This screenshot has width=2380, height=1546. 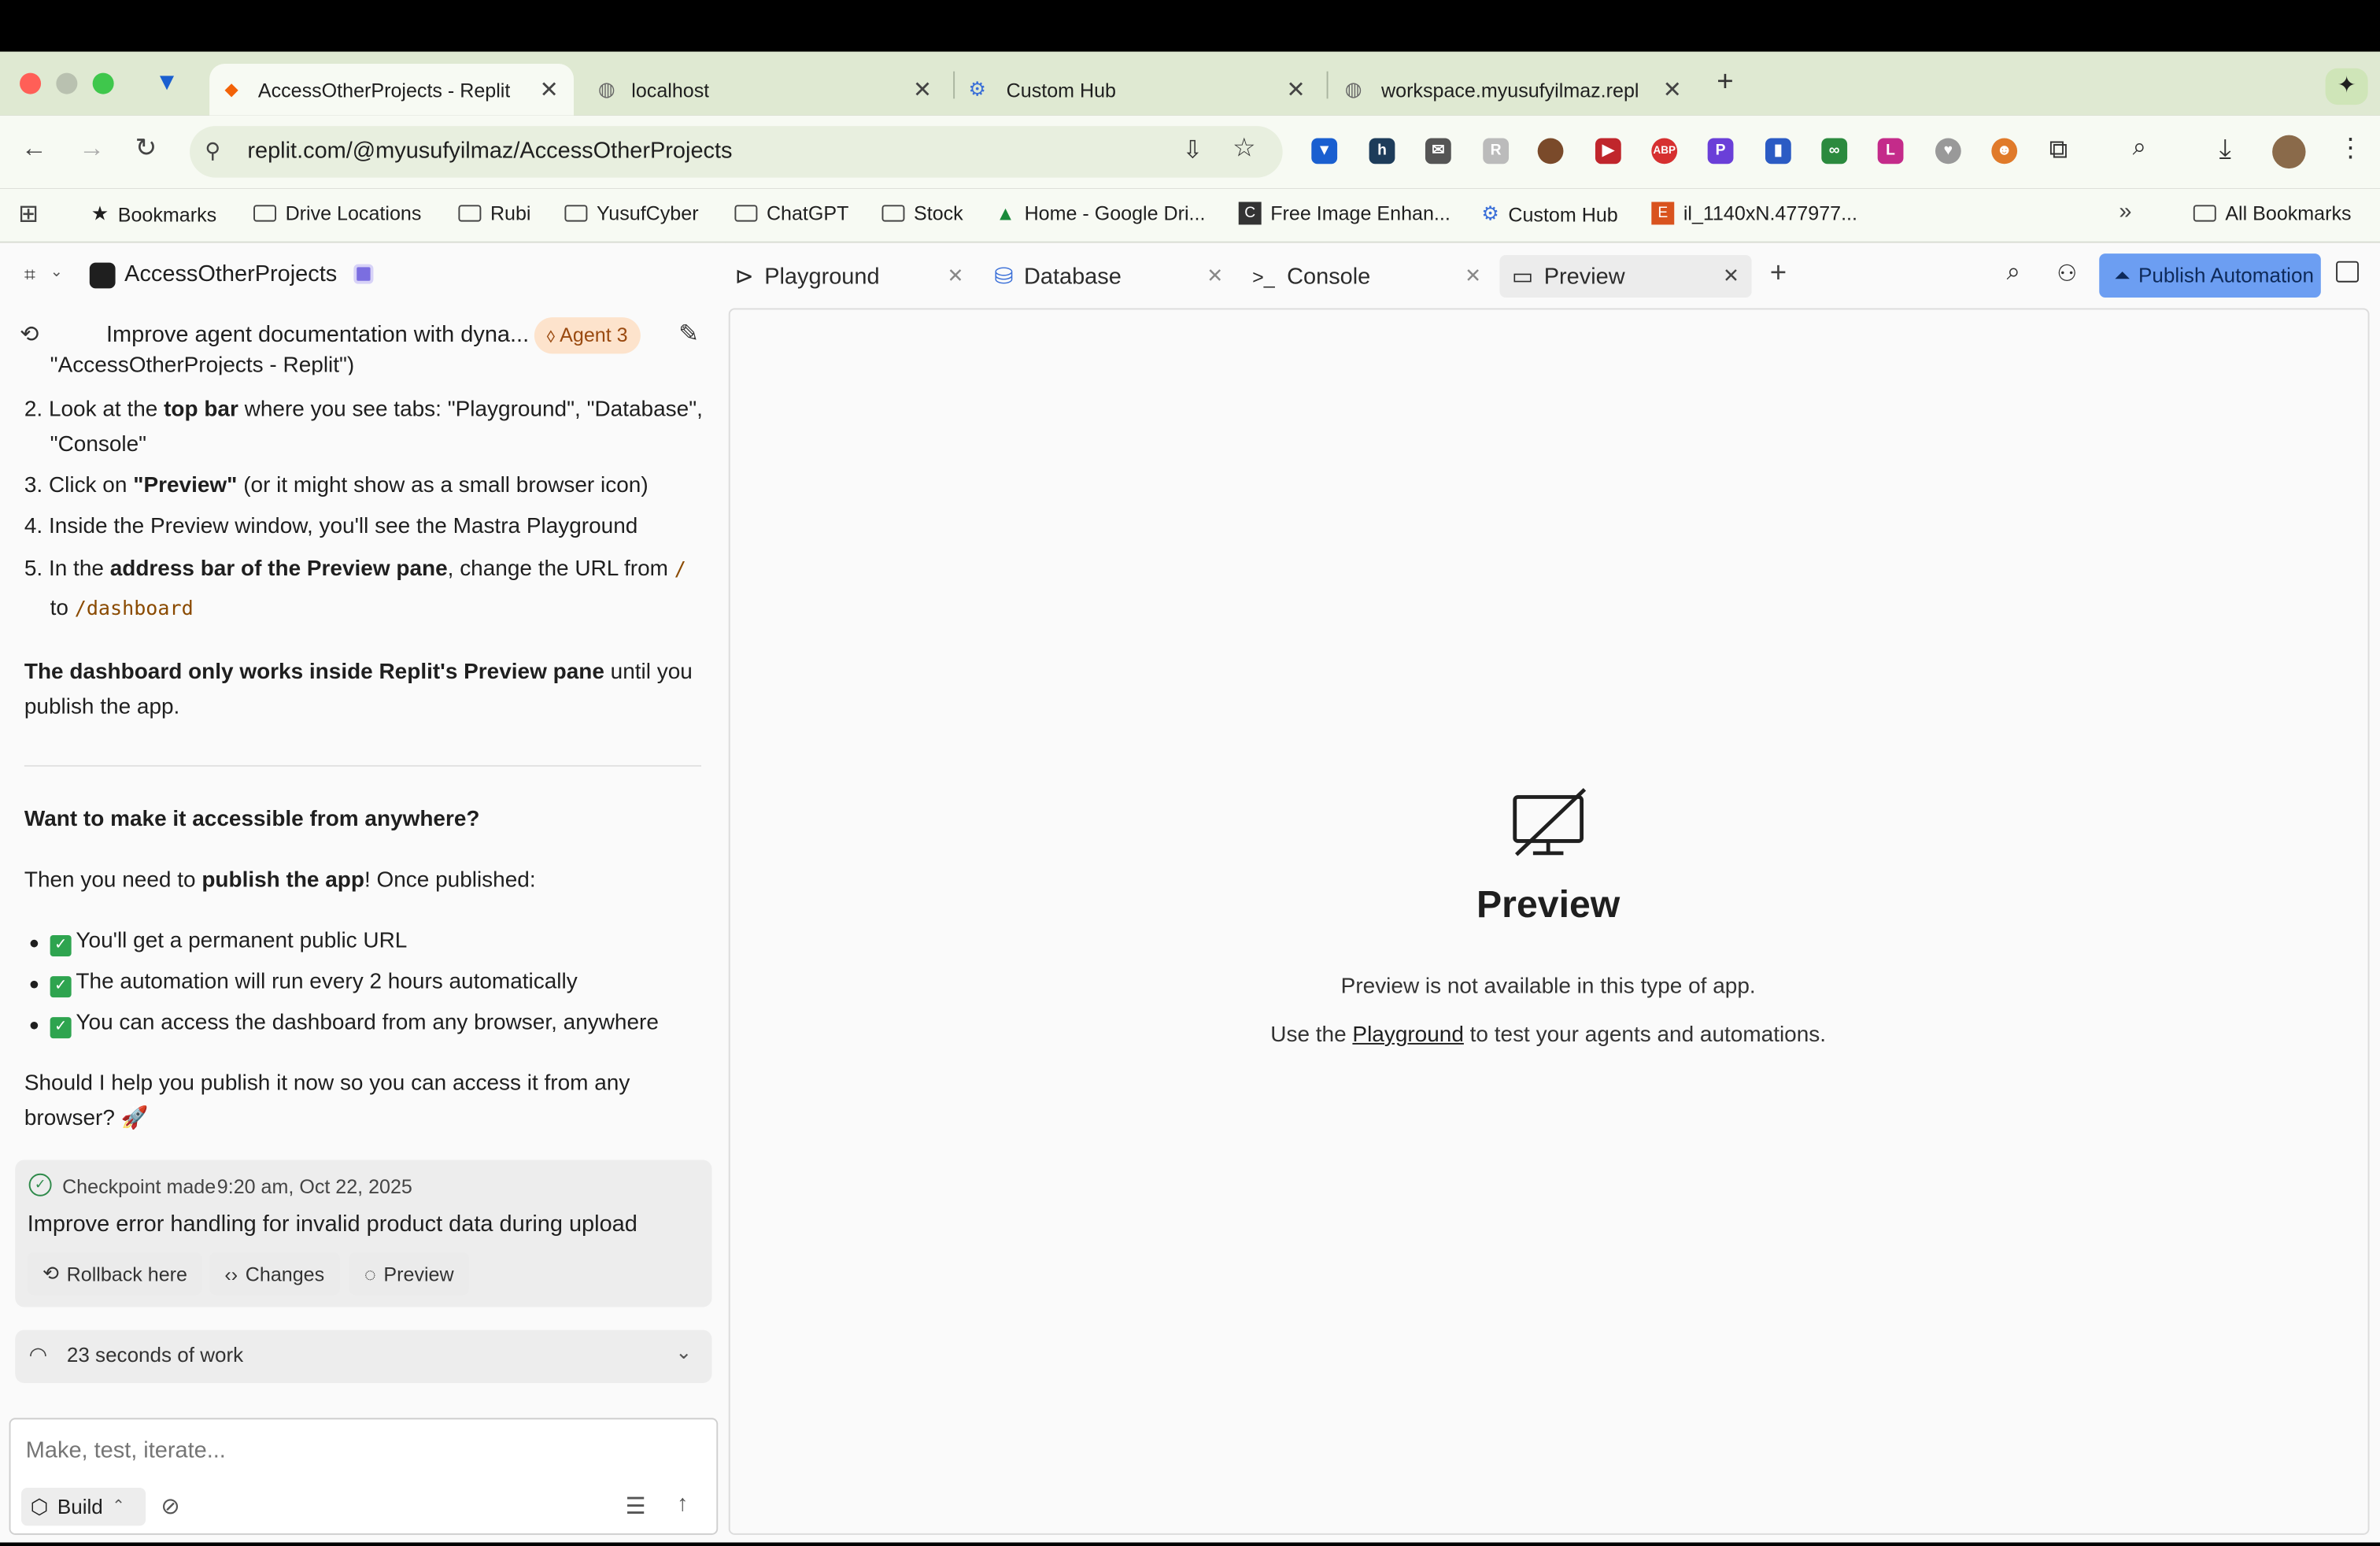 What do you see at coordinates (2350, 150) in the screenshot?
I see `menu-kebab-icon: ⋮` at bounding box center [2350, 150].